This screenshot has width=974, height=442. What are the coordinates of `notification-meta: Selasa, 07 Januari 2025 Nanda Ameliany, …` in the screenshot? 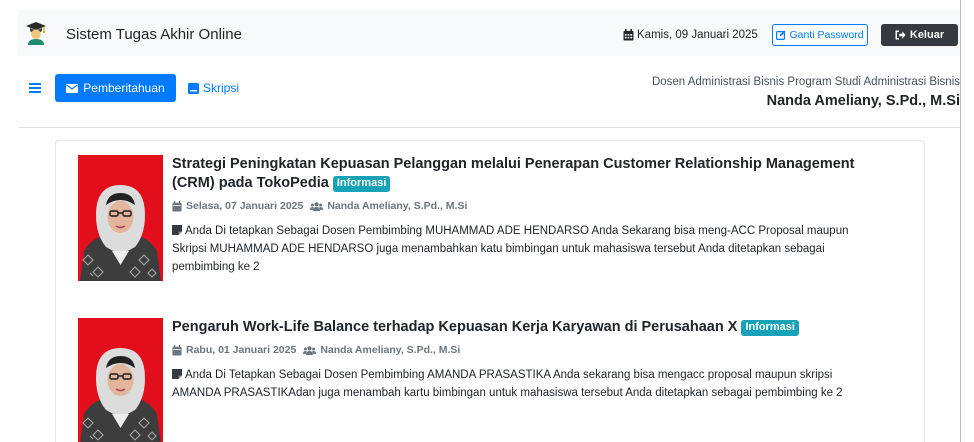 It's located at (527, 206).